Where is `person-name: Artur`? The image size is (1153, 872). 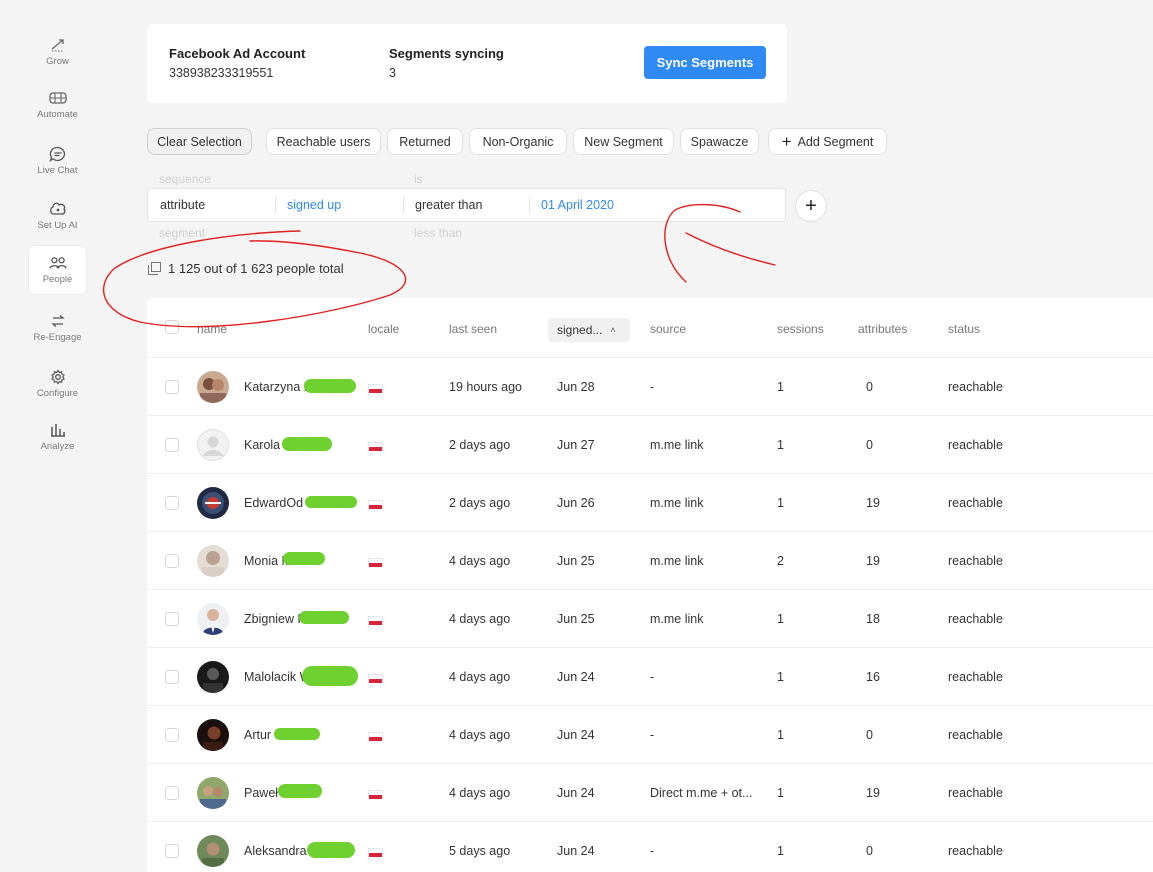 person-name: Artur is located at coordinates (257, 735).